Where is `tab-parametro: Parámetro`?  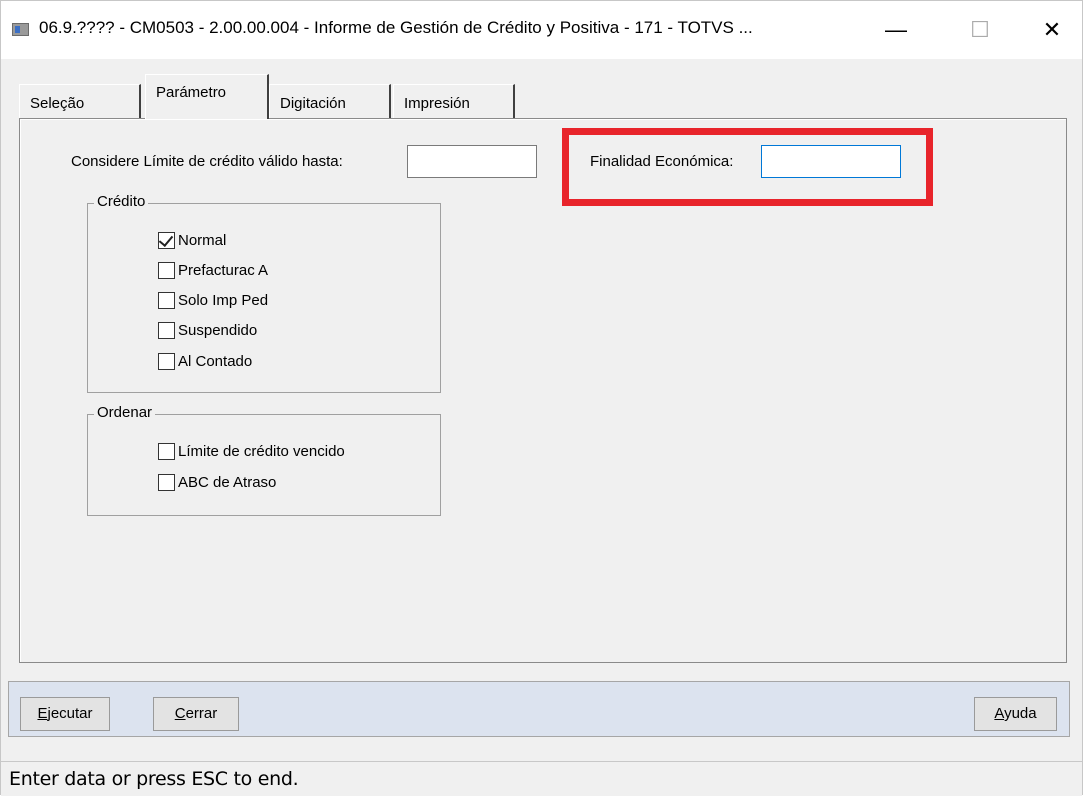 tab-parametro: Parámetro is located at coordinates (207, 96).